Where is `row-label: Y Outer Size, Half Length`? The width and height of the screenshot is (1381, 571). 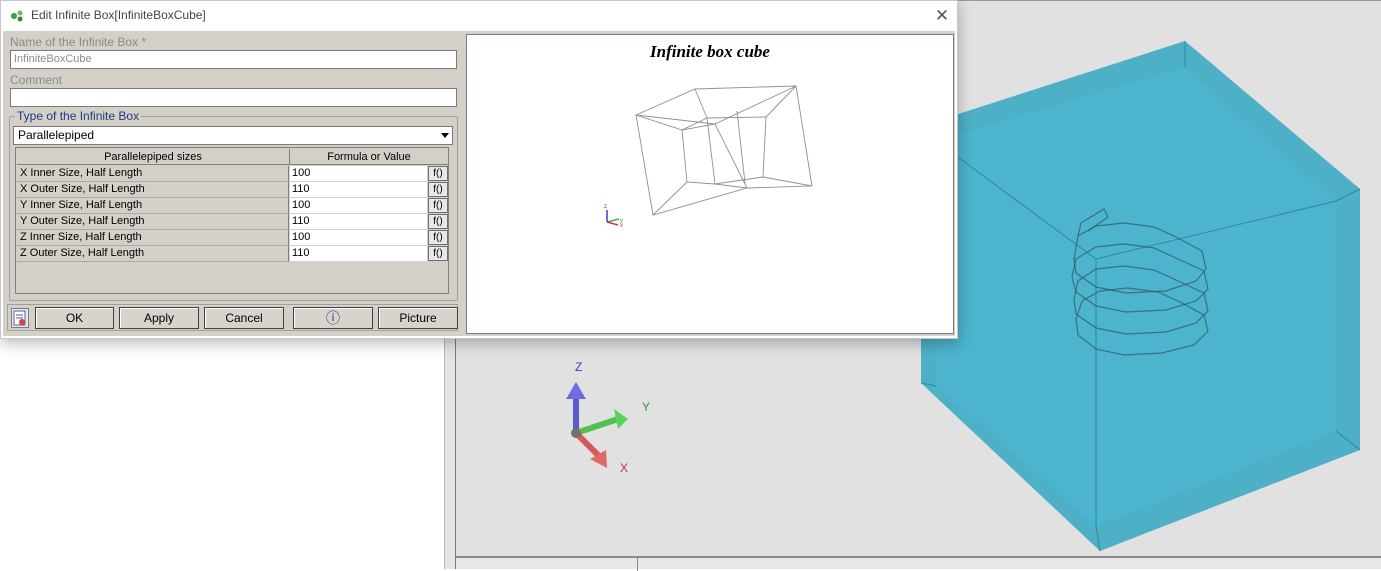 row-label: Y Outer Size, Half Length is located at coordinates (153, 222).